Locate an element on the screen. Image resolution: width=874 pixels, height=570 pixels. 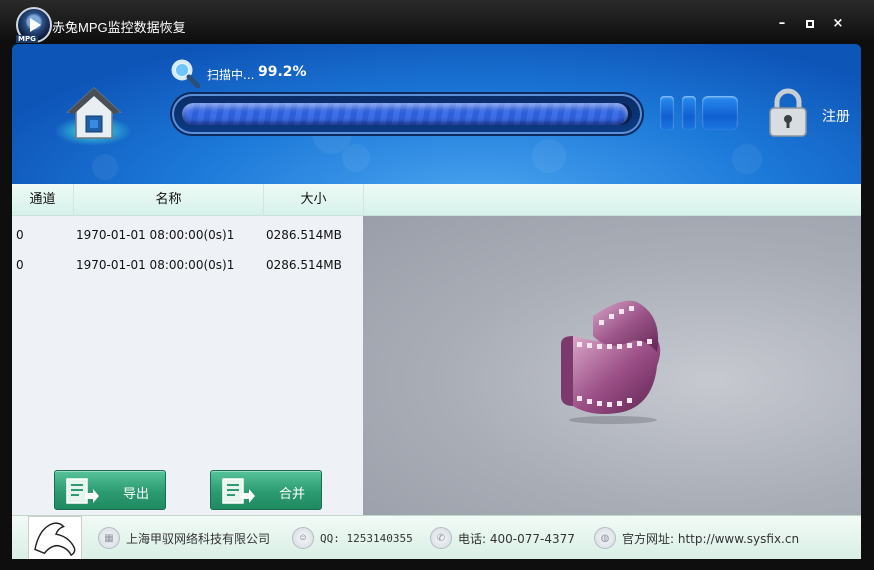
search-icon is located at coordinates (185, 73).